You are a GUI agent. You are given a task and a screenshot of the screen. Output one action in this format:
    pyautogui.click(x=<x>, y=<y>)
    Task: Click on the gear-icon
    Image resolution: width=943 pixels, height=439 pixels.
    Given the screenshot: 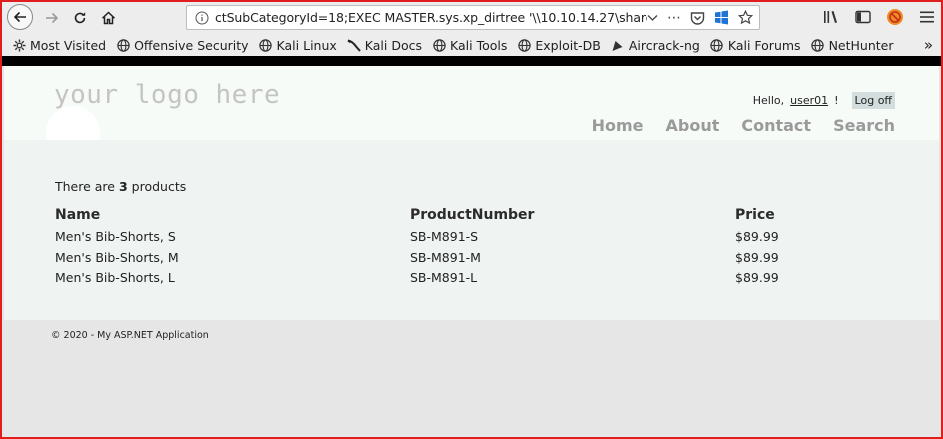 What is the action you would take?
    pyautogui.click(x=19, y=45)
    